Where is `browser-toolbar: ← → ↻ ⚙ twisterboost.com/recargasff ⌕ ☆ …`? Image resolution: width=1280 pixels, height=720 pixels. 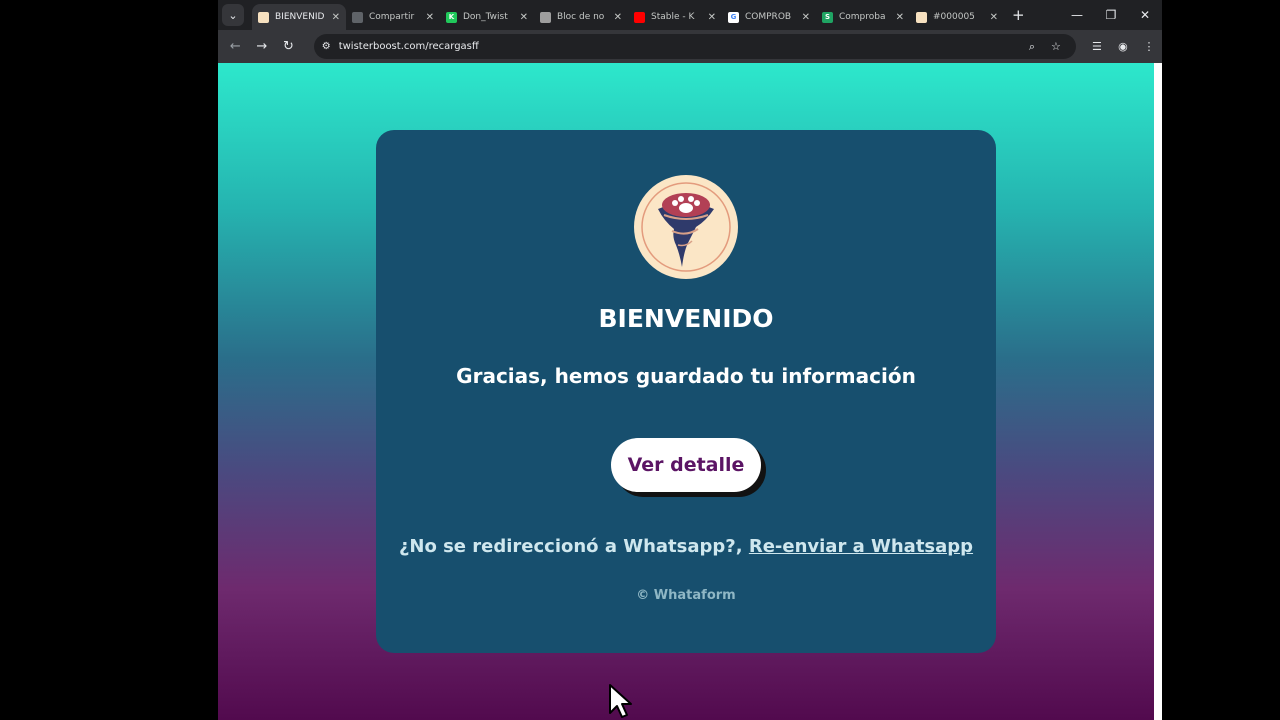
browser-toolbar: ← → ↻ ⚙ twisterboost.com/recargasff ⌕ ☆ … is located at coordinates (690, 46).